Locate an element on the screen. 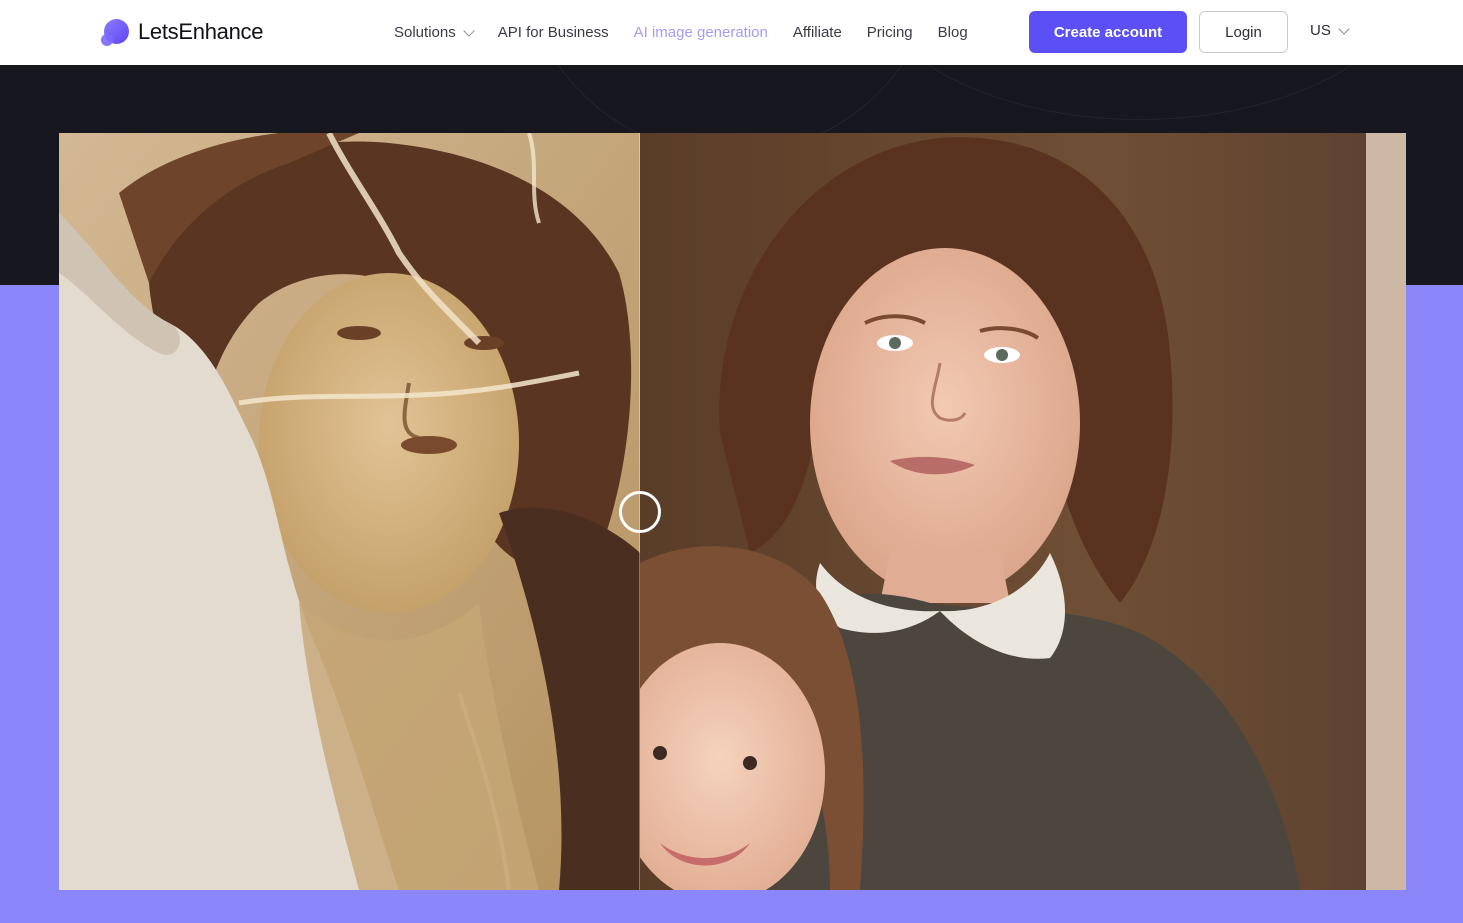  nav-item-pricing: Pricing is located at coordinates (890, 32).